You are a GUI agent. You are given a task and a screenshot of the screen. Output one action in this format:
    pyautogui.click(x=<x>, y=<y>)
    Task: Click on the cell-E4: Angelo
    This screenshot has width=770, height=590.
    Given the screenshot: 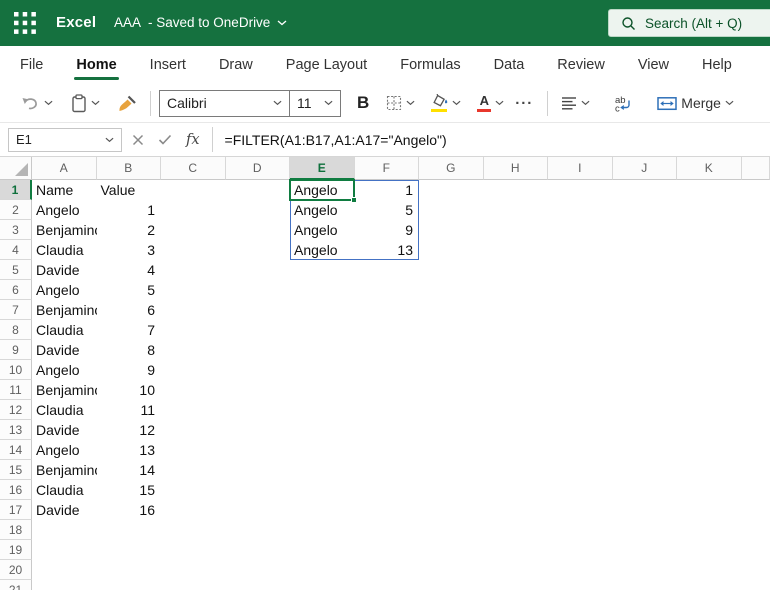 What is the action you would take?
    pyautogui.click(x=322, y=250)
    